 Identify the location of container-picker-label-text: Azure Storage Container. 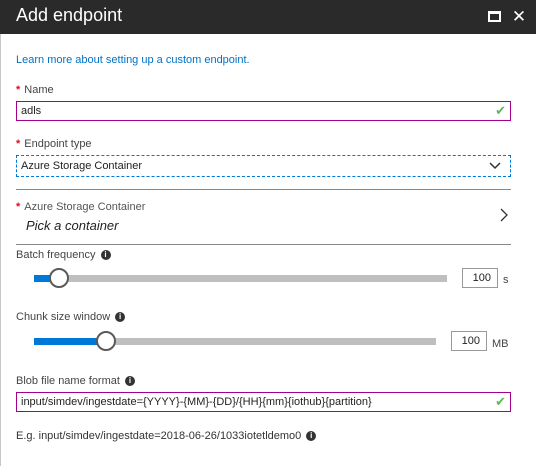
(85, 207).